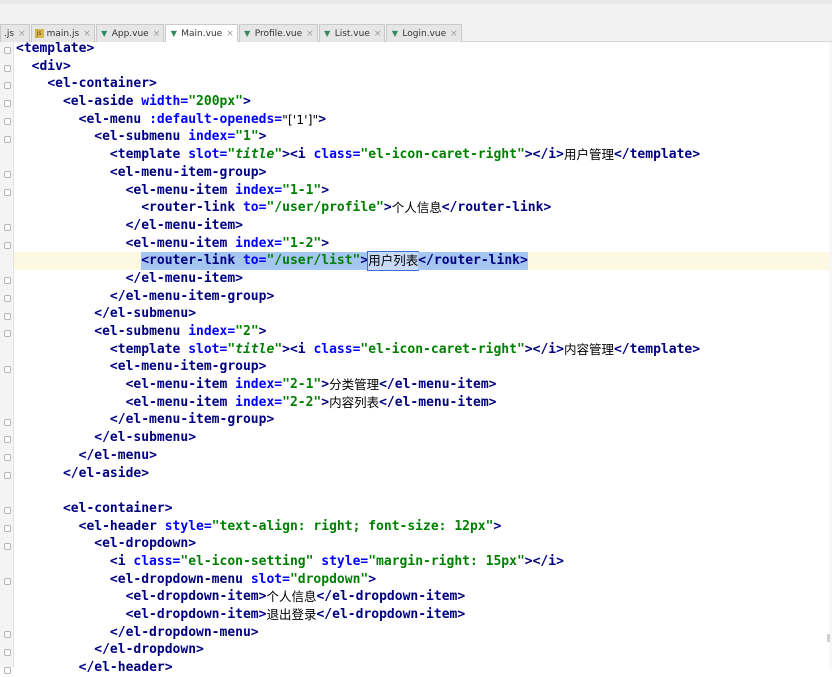  What do you see at coordinates (496, 208) in the screenshot?
I see `code-token: </router-link>` at bounding box center [496, 208].